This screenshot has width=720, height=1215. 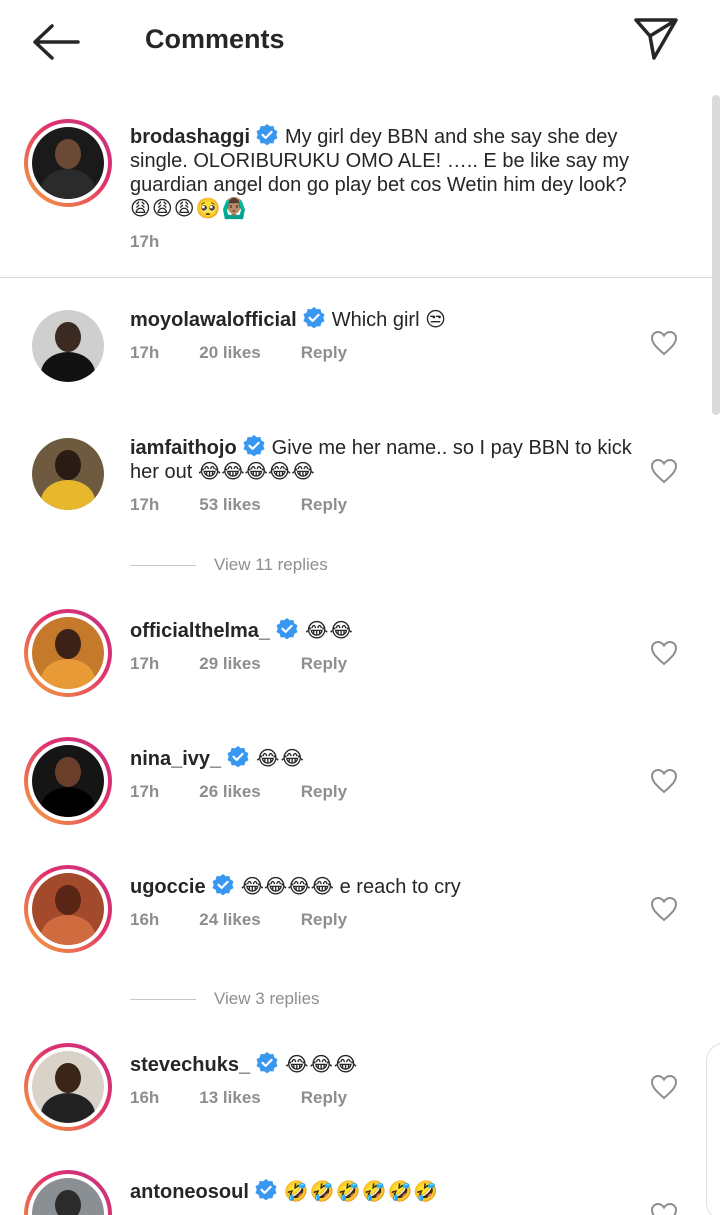 What do you see at coordinates (229, 920) in the screenshot?
I see `likes-count: 24 likes` at bounding box center [229, 920].